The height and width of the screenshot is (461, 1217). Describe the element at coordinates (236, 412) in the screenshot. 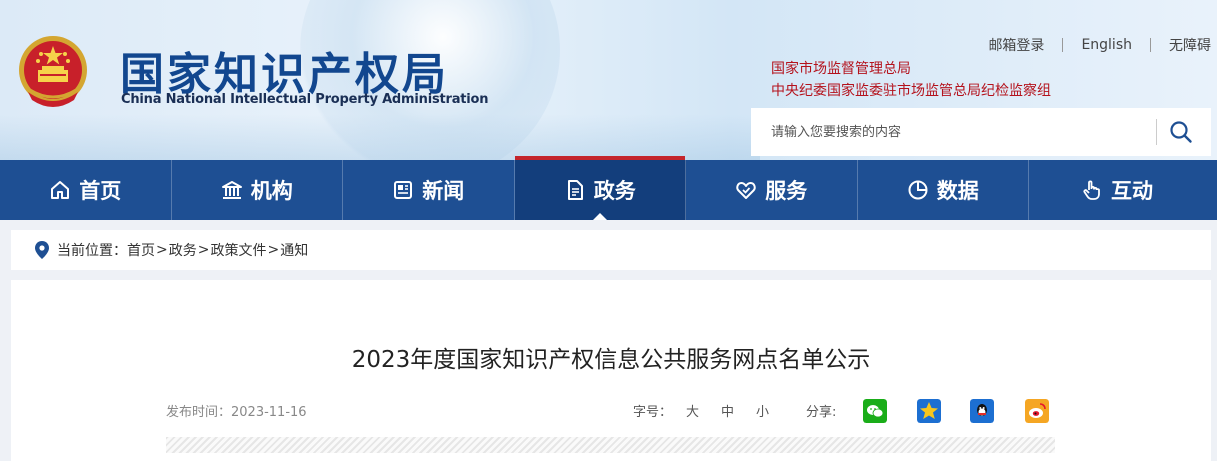

I see `publish-date: 发布时间：2023-11-16` at that location.